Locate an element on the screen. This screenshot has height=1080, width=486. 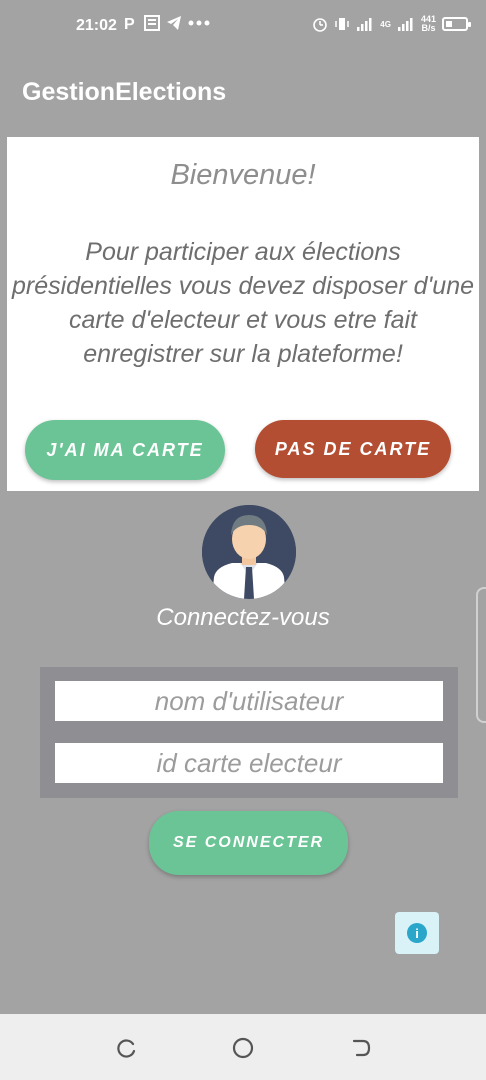
username-input is located at coordinates (249, 701).